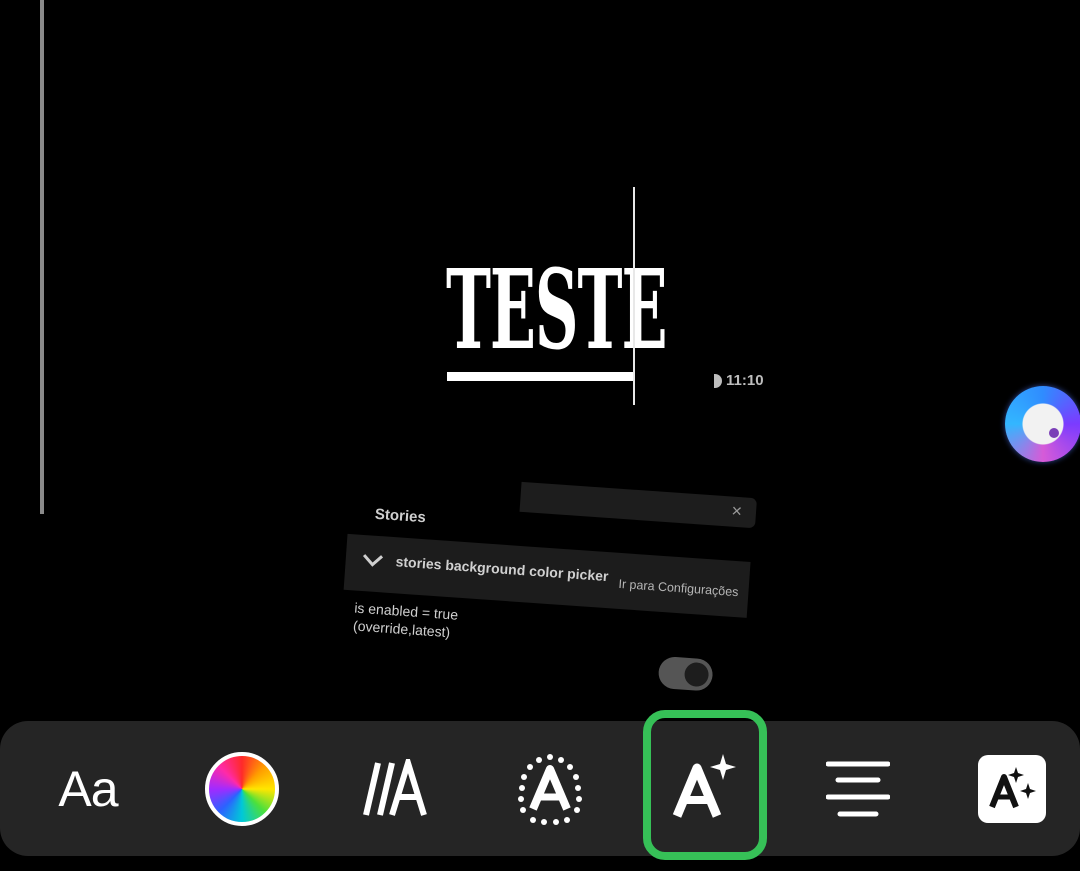  What do you see at coordinates (696, 674) in the screenshot?
I see `toggle-knob` at bounding box center [696, 674].